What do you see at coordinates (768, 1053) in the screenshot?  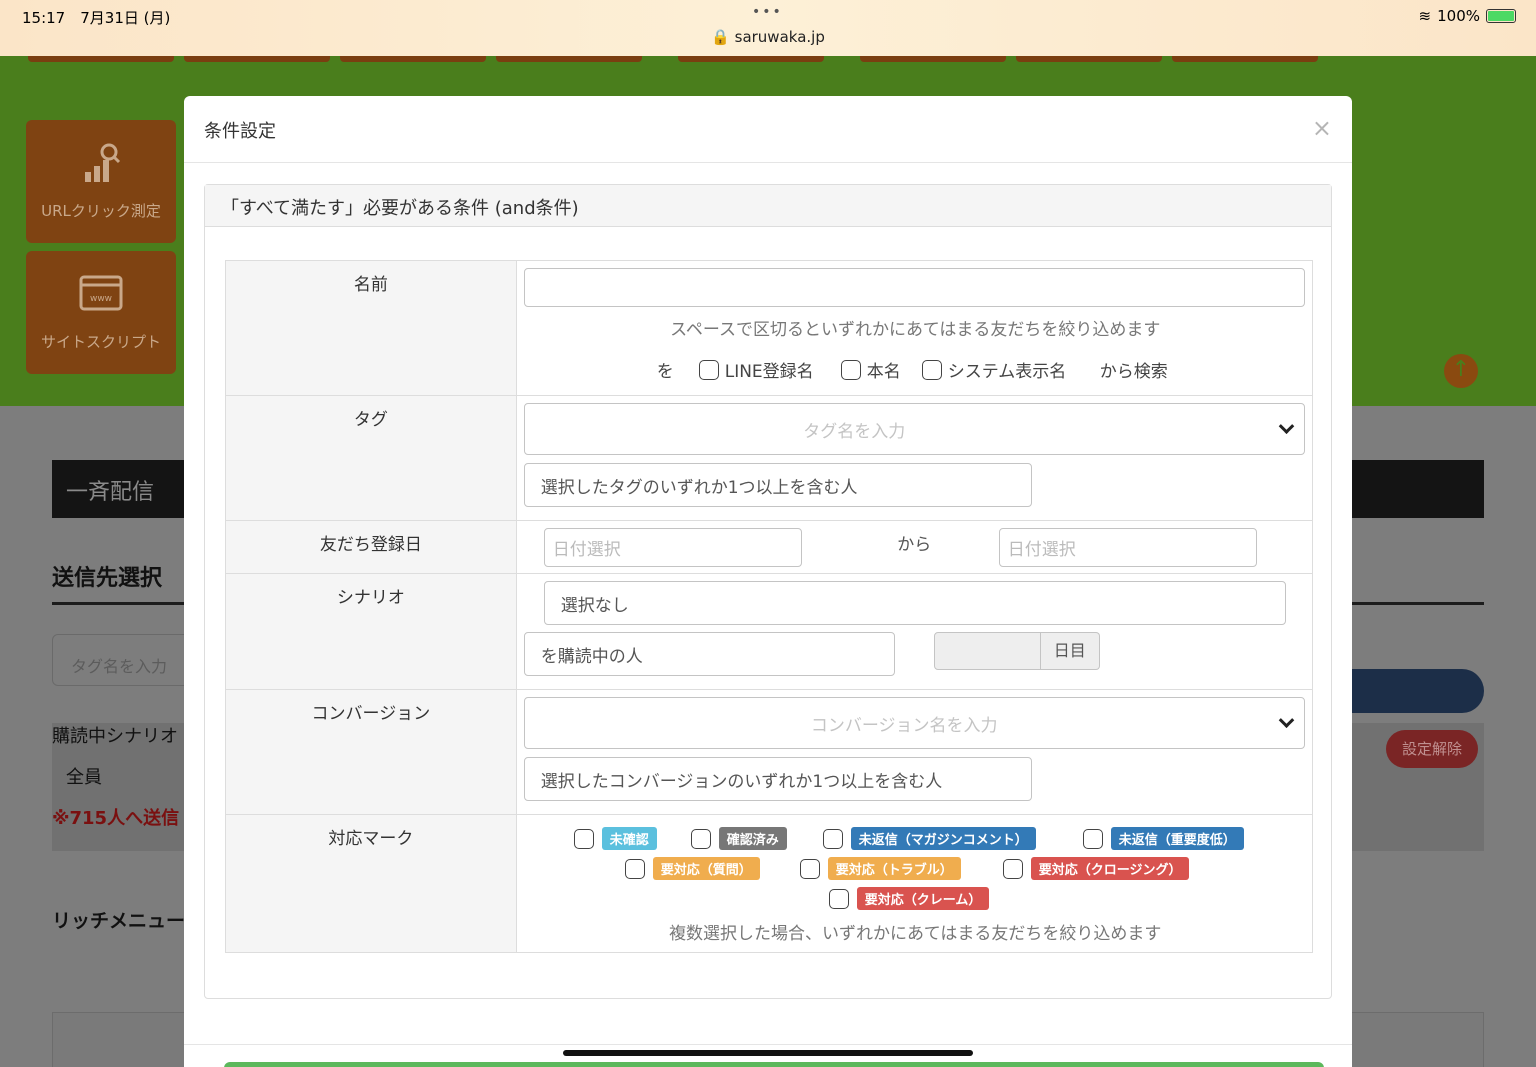 I see `home-indicator` at bounding box center [768, 1053].